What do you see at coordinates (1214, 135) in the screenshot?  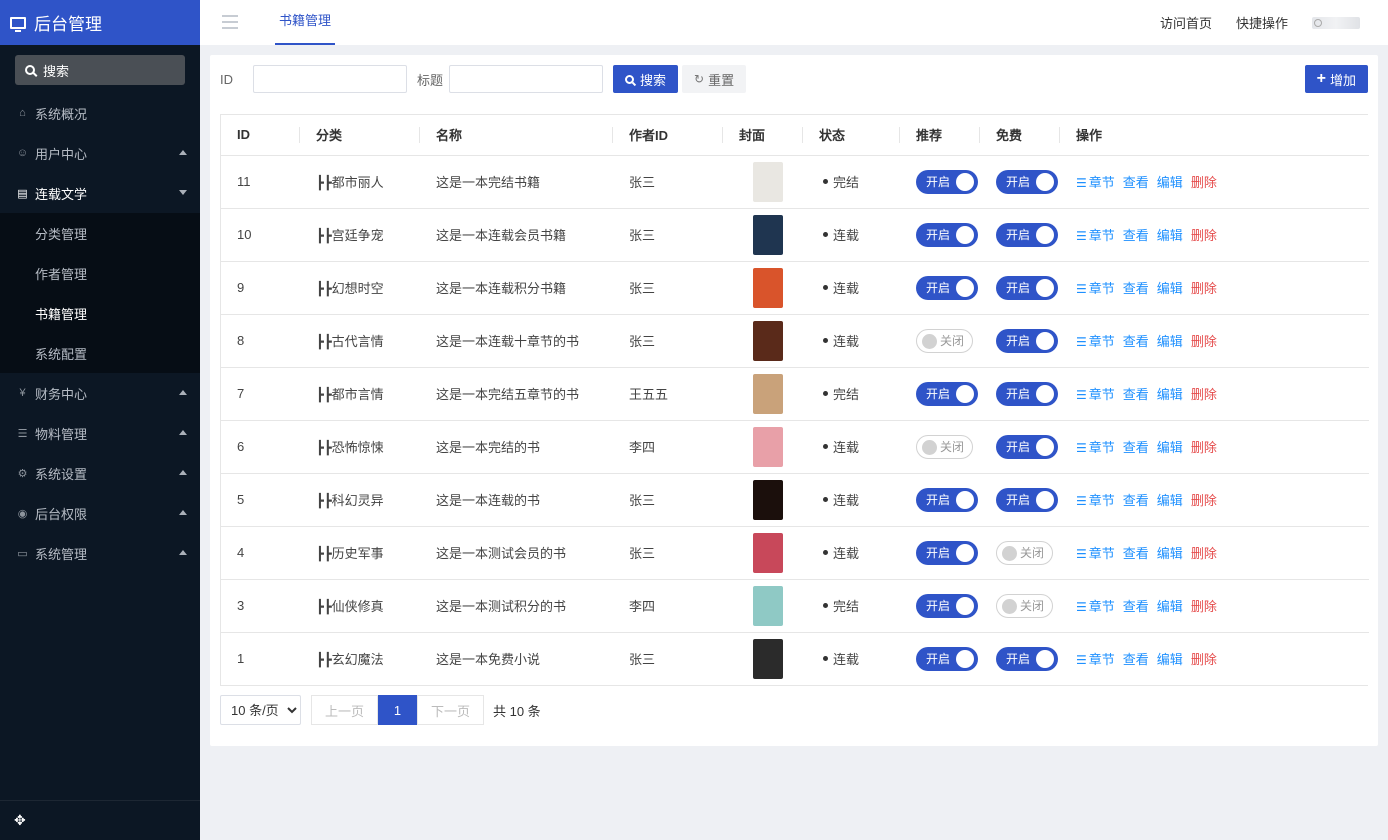 I see `column-header: 操作` at bounding box center [1214, 135].